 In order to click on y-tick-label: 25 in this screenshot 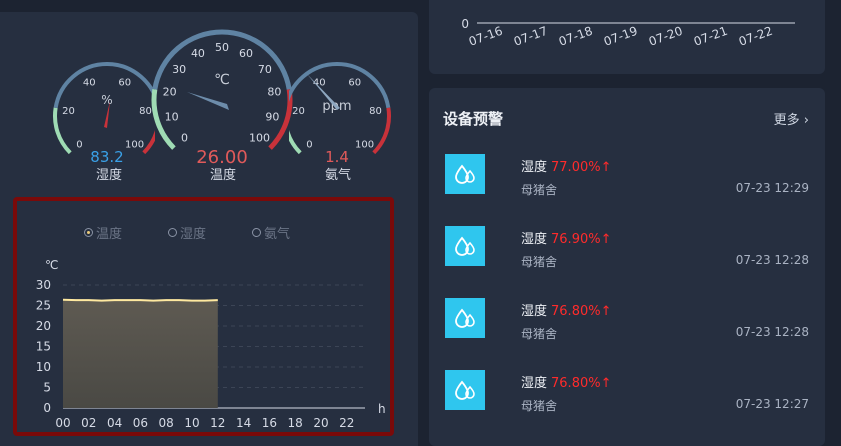, I will do `click(43, 306)`.